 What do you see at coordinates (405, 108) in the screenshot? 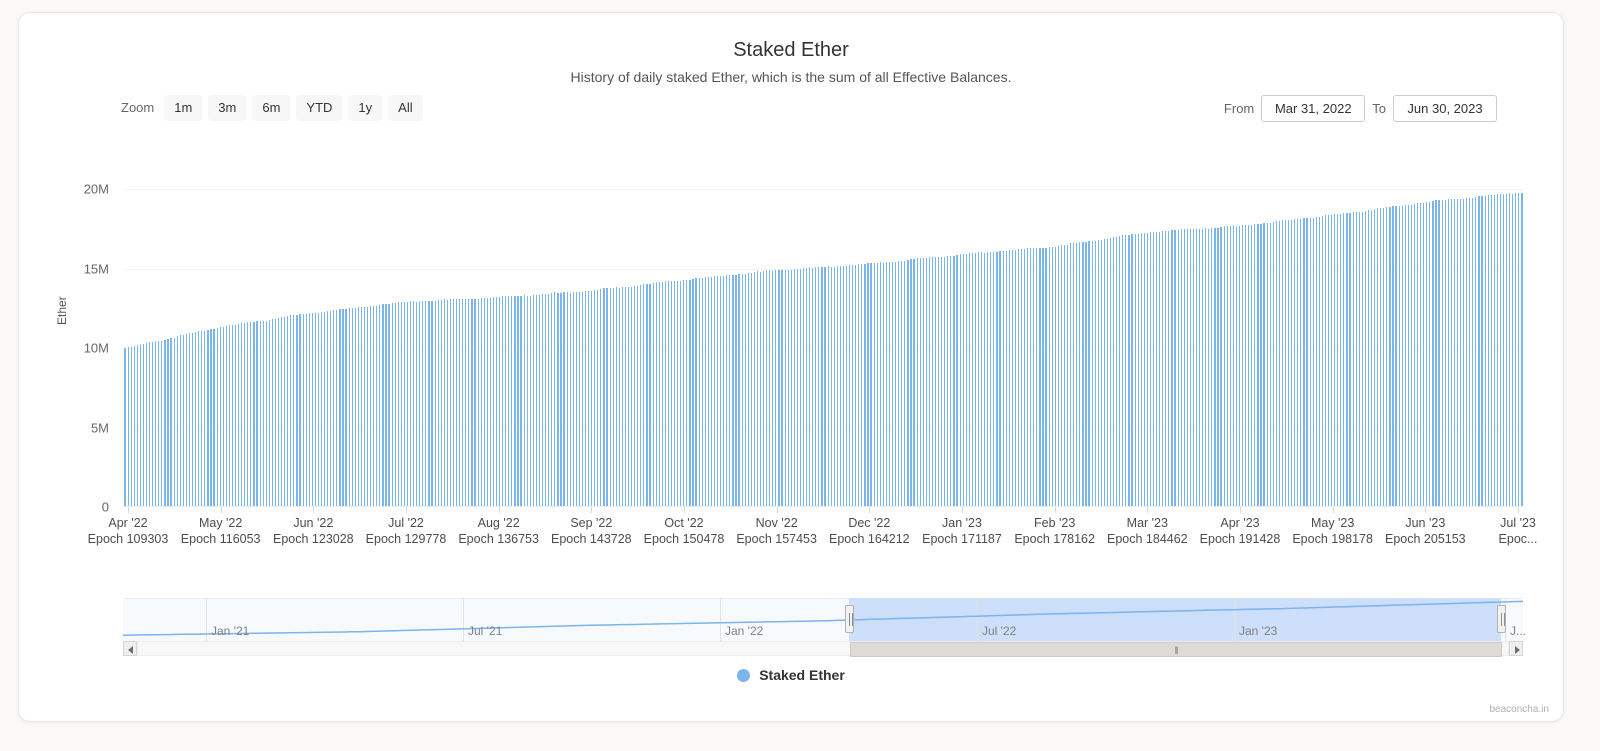
I see `range-button-all: All` at bounding box center [405, 108].